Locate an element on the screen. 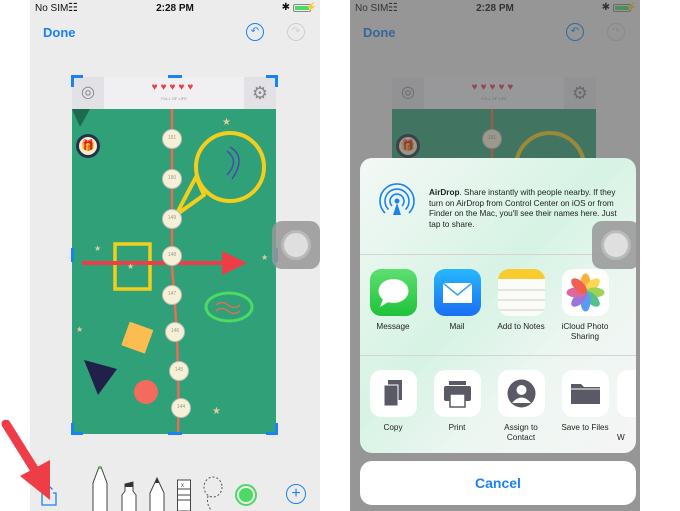  share-action-label: Print is located at coordinates (457, 427).